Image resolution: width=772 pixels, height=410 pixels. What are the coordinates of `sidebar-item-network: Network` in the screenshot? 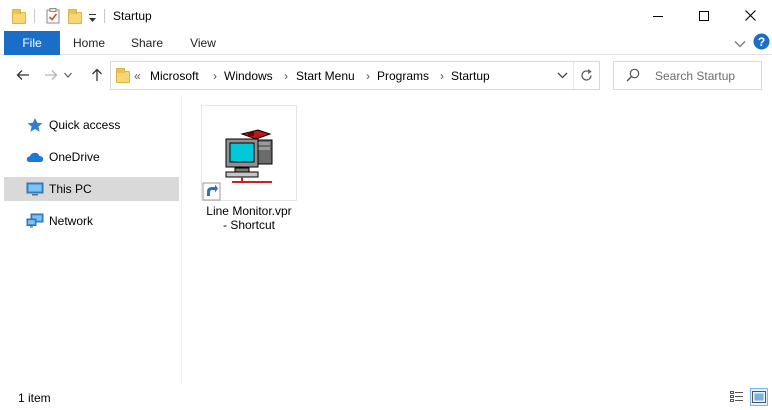 It's located at (91, 221).